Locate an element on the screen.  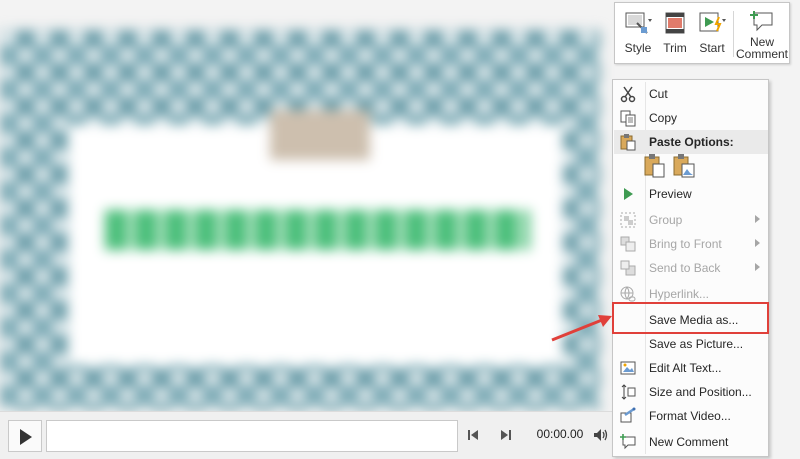
clipboard-icon is located at coordinates (628, 142).